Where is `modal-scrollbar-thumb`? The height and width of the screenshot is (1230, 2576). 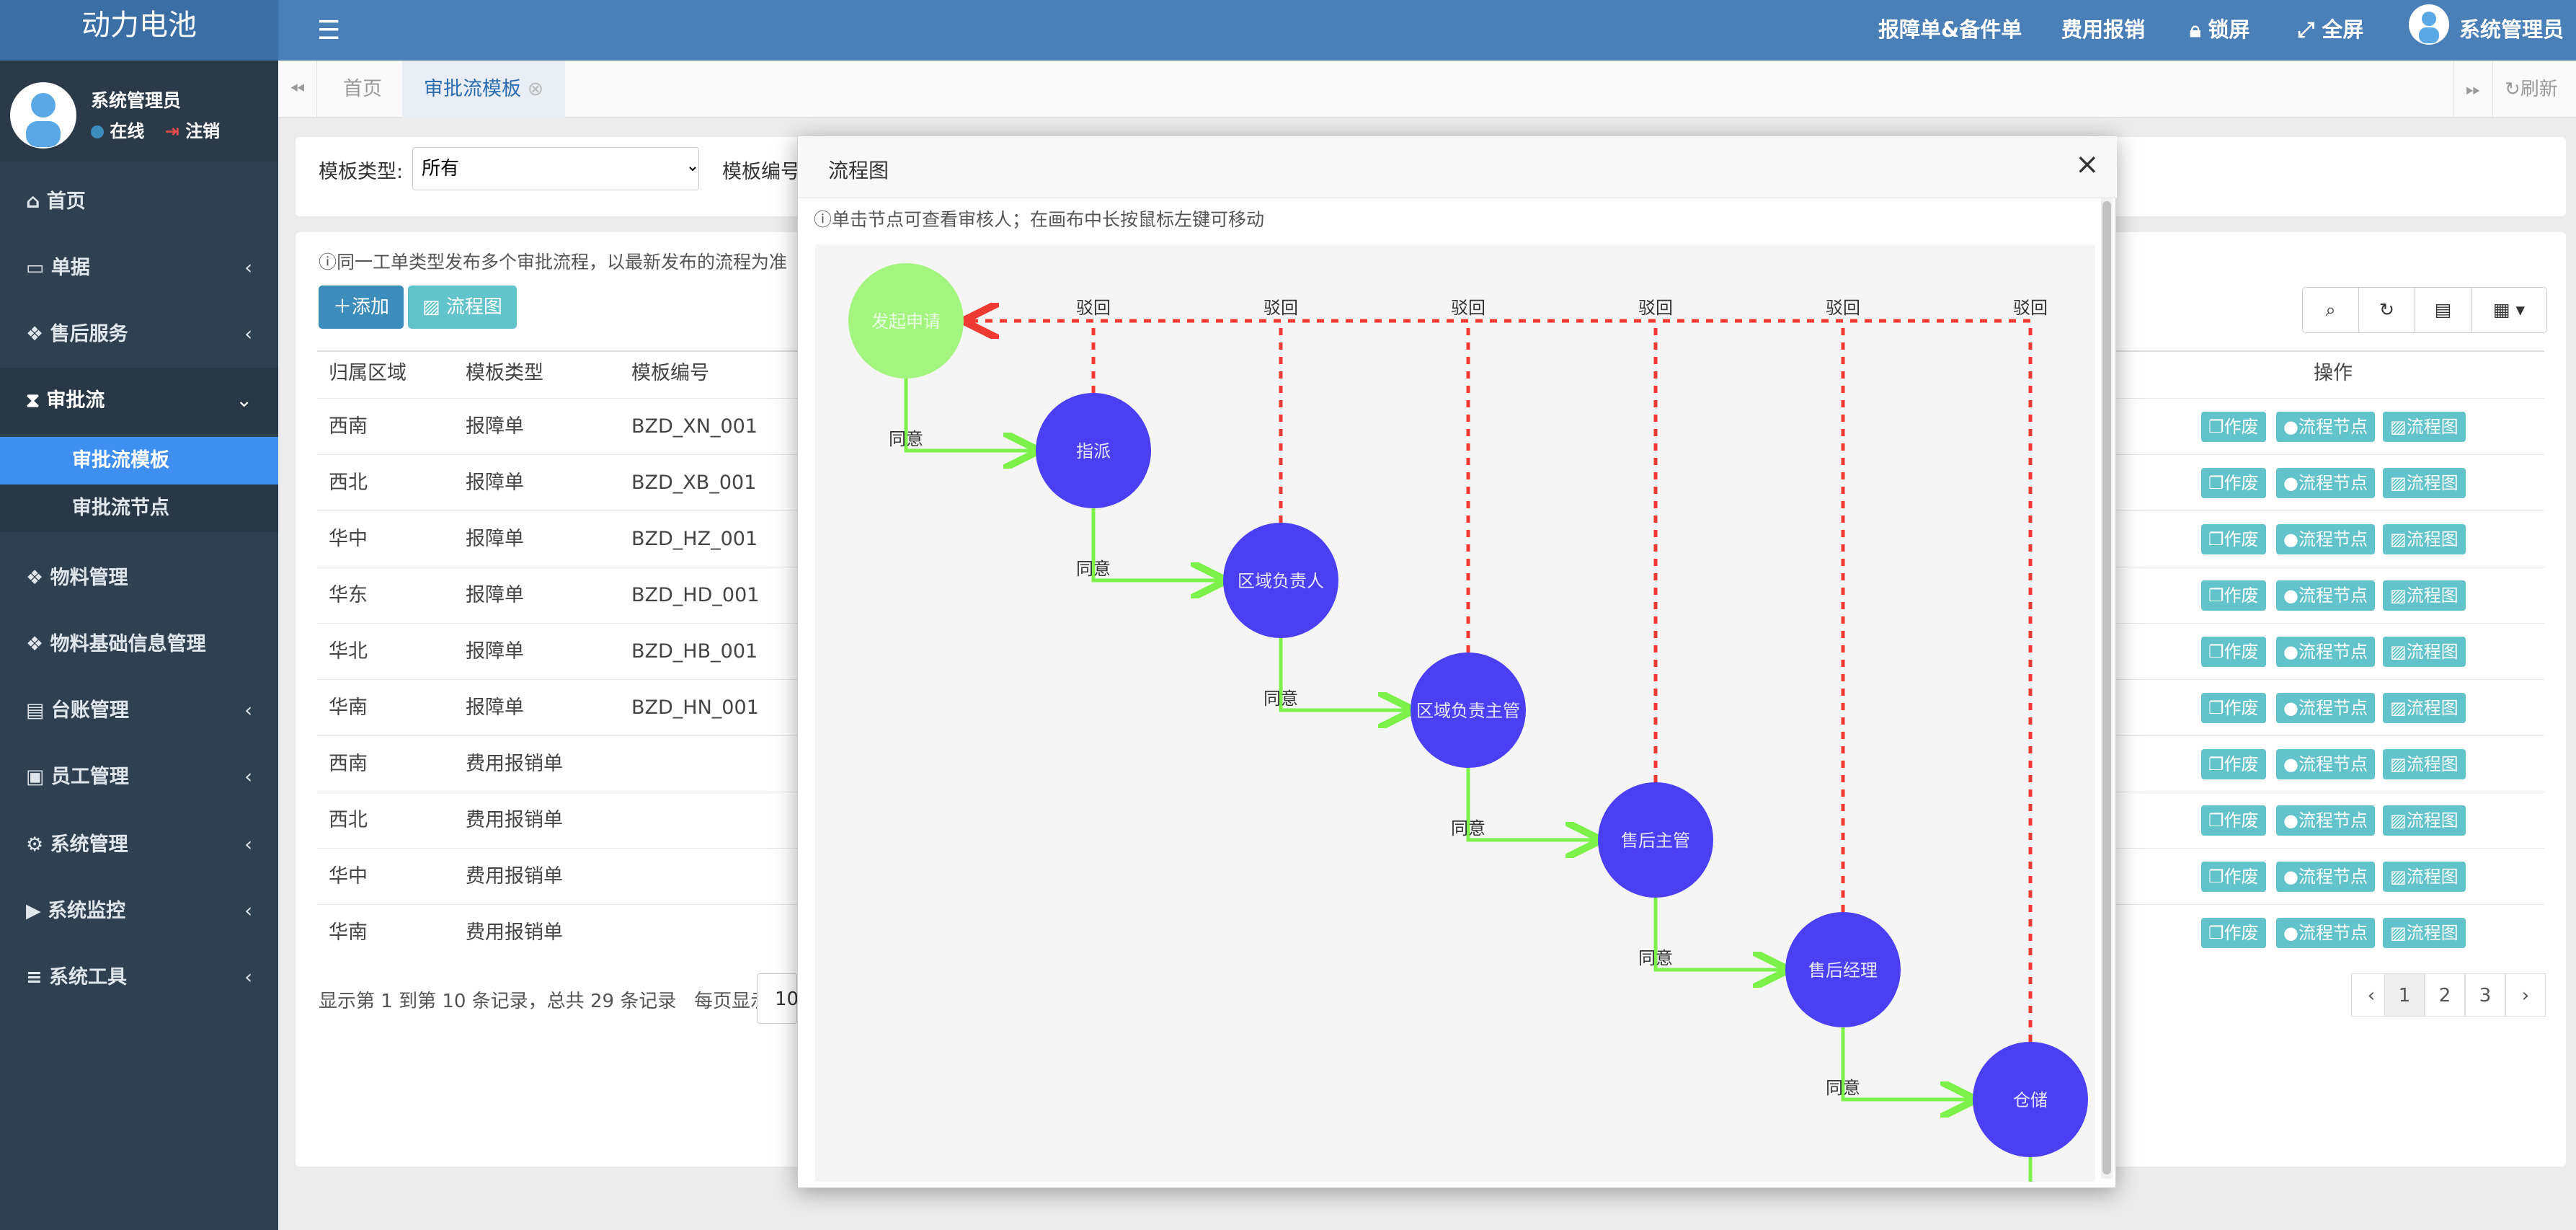
modal-scrollbar-thumb is located at coordinates (2106, 687).